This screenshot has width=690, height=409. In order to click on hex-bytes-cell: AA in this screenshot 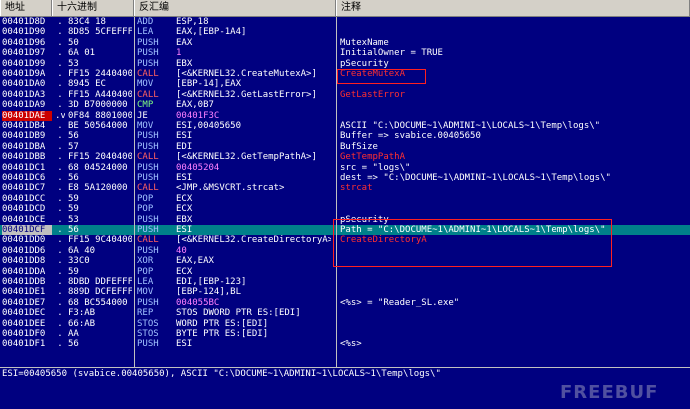, I will do `click(73, 334)`.